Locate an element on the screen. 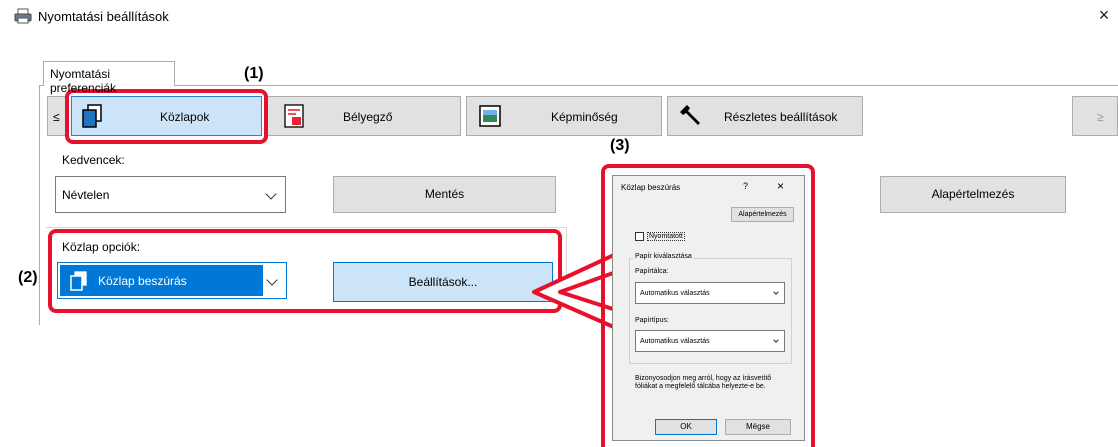 This screenshot has width=1118, height=447. save-button: Mentés is located at coordinates (444, 194).